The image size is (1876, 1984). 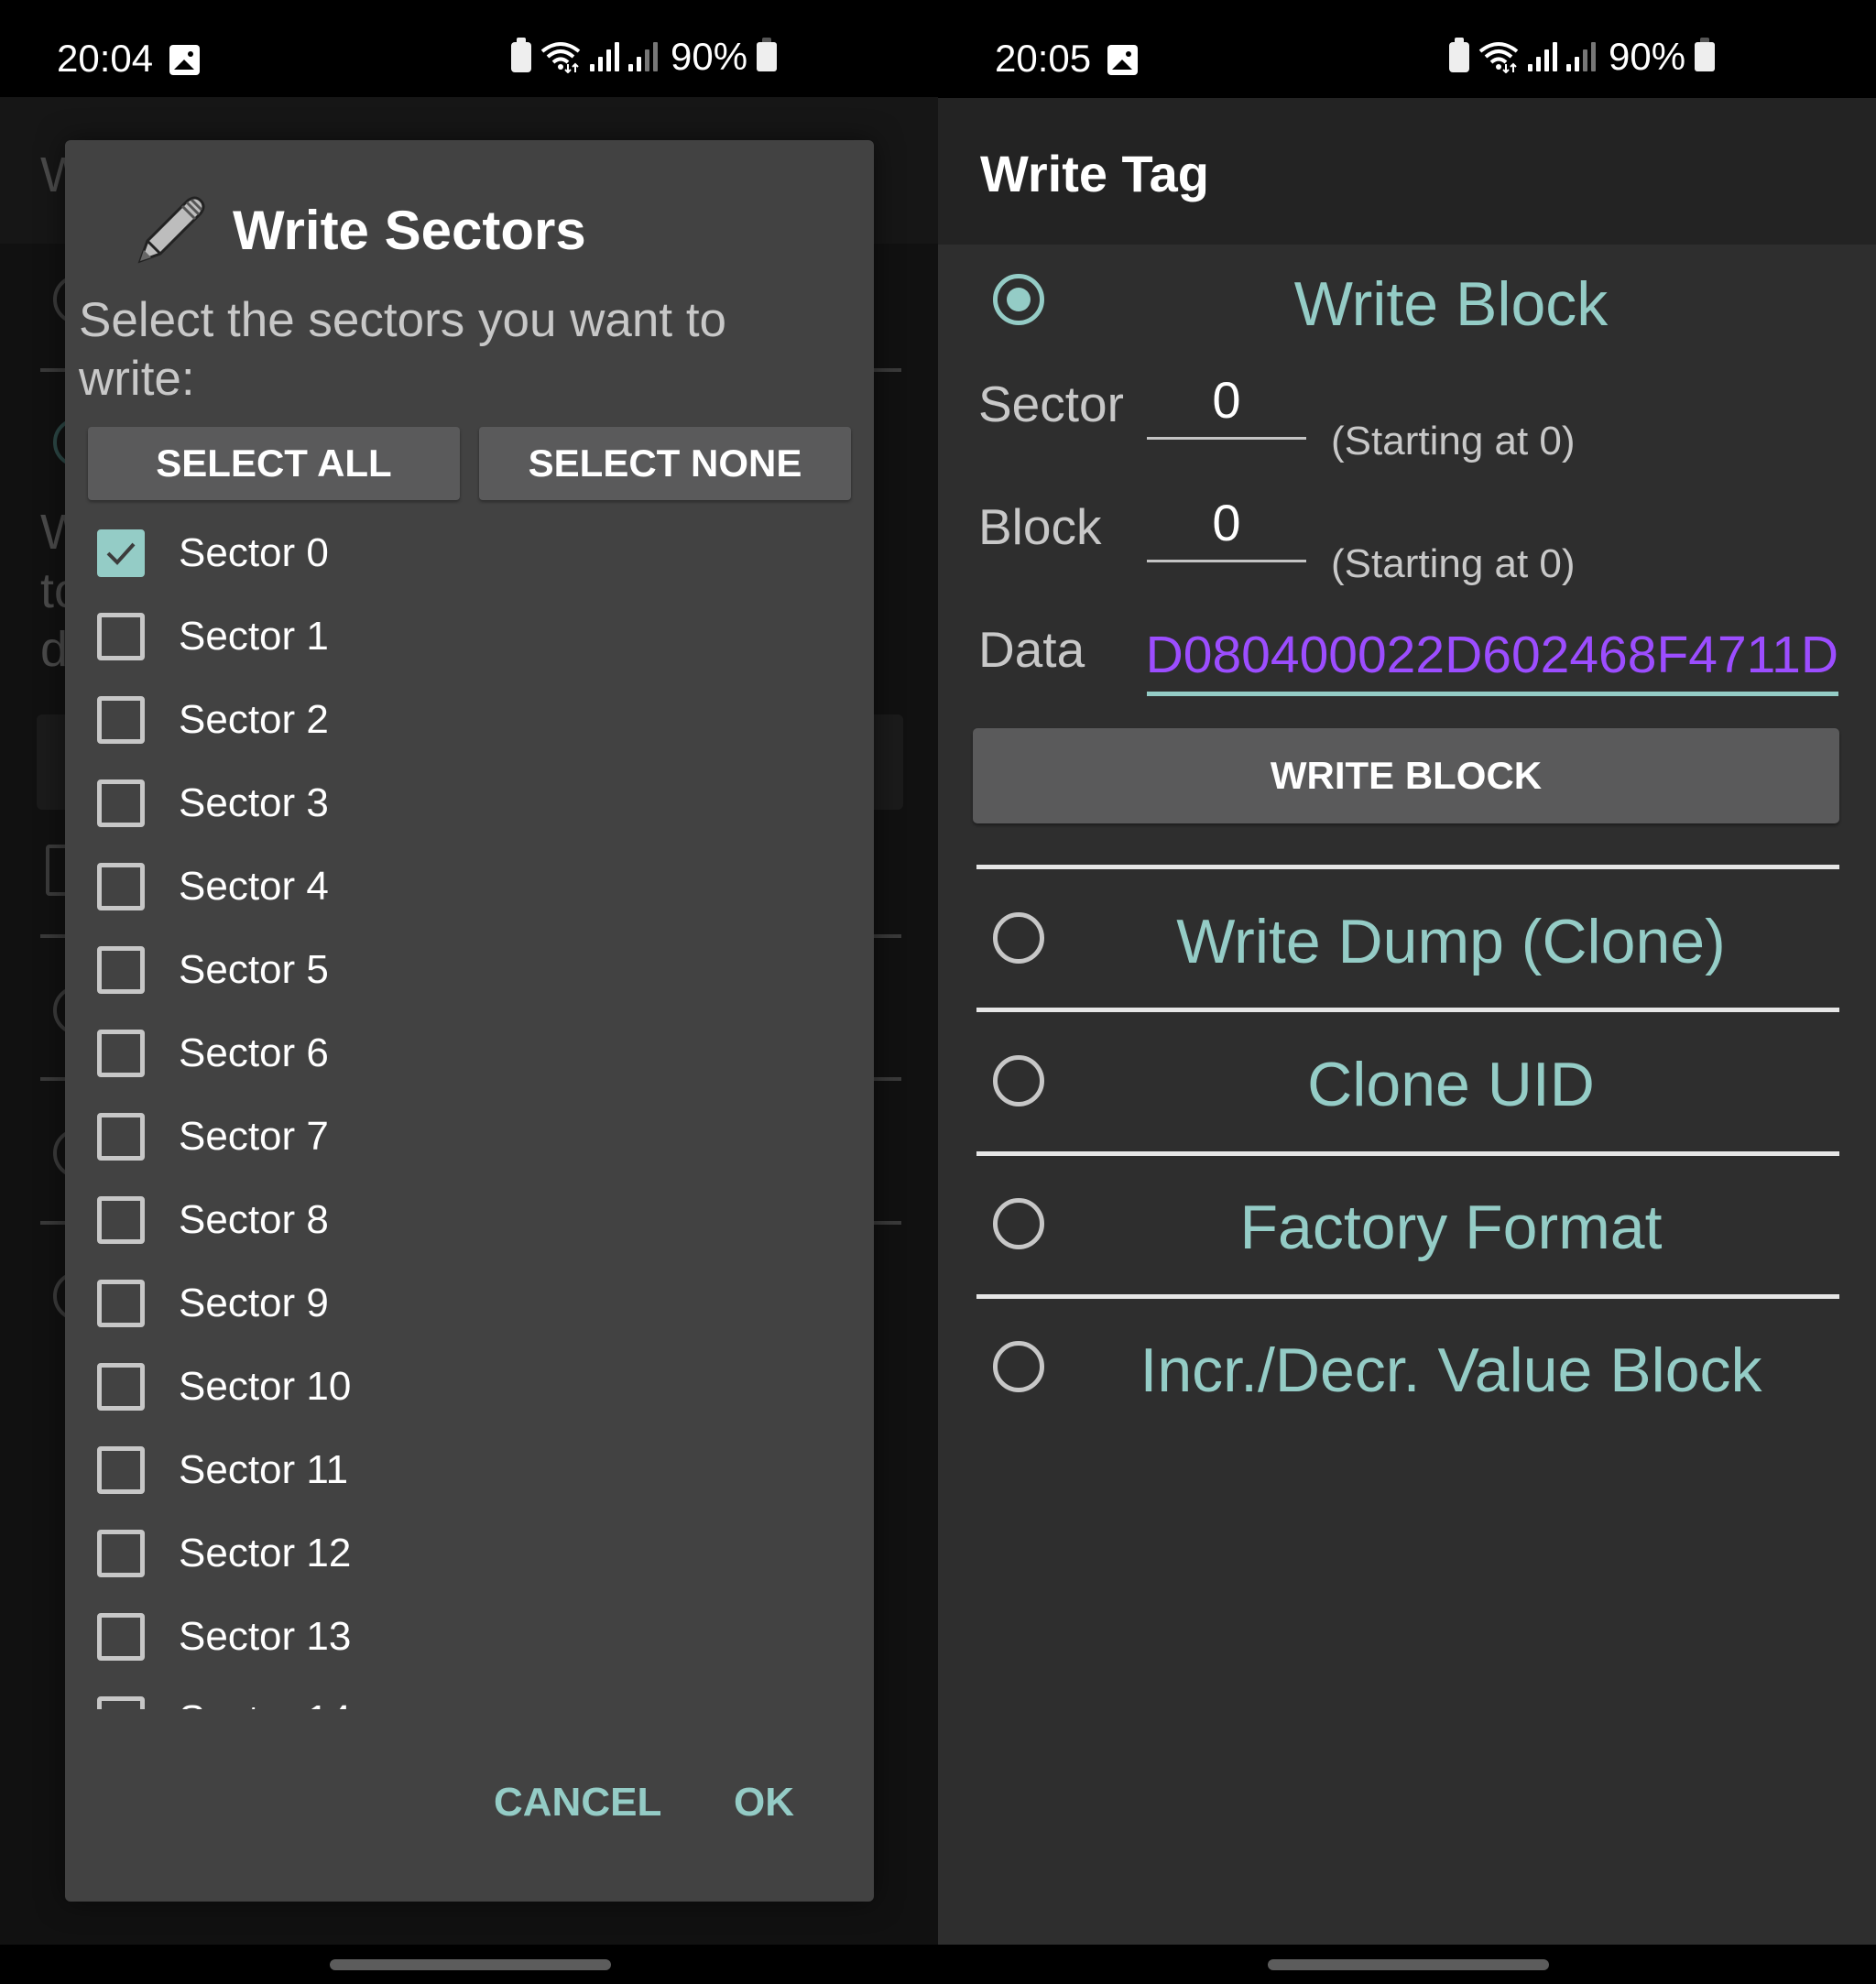 What do you see at coordinates (1453, 441) in the screenshot?
I see `sector-hint: (Starting at 0)` at bounding box center [1453, 441].